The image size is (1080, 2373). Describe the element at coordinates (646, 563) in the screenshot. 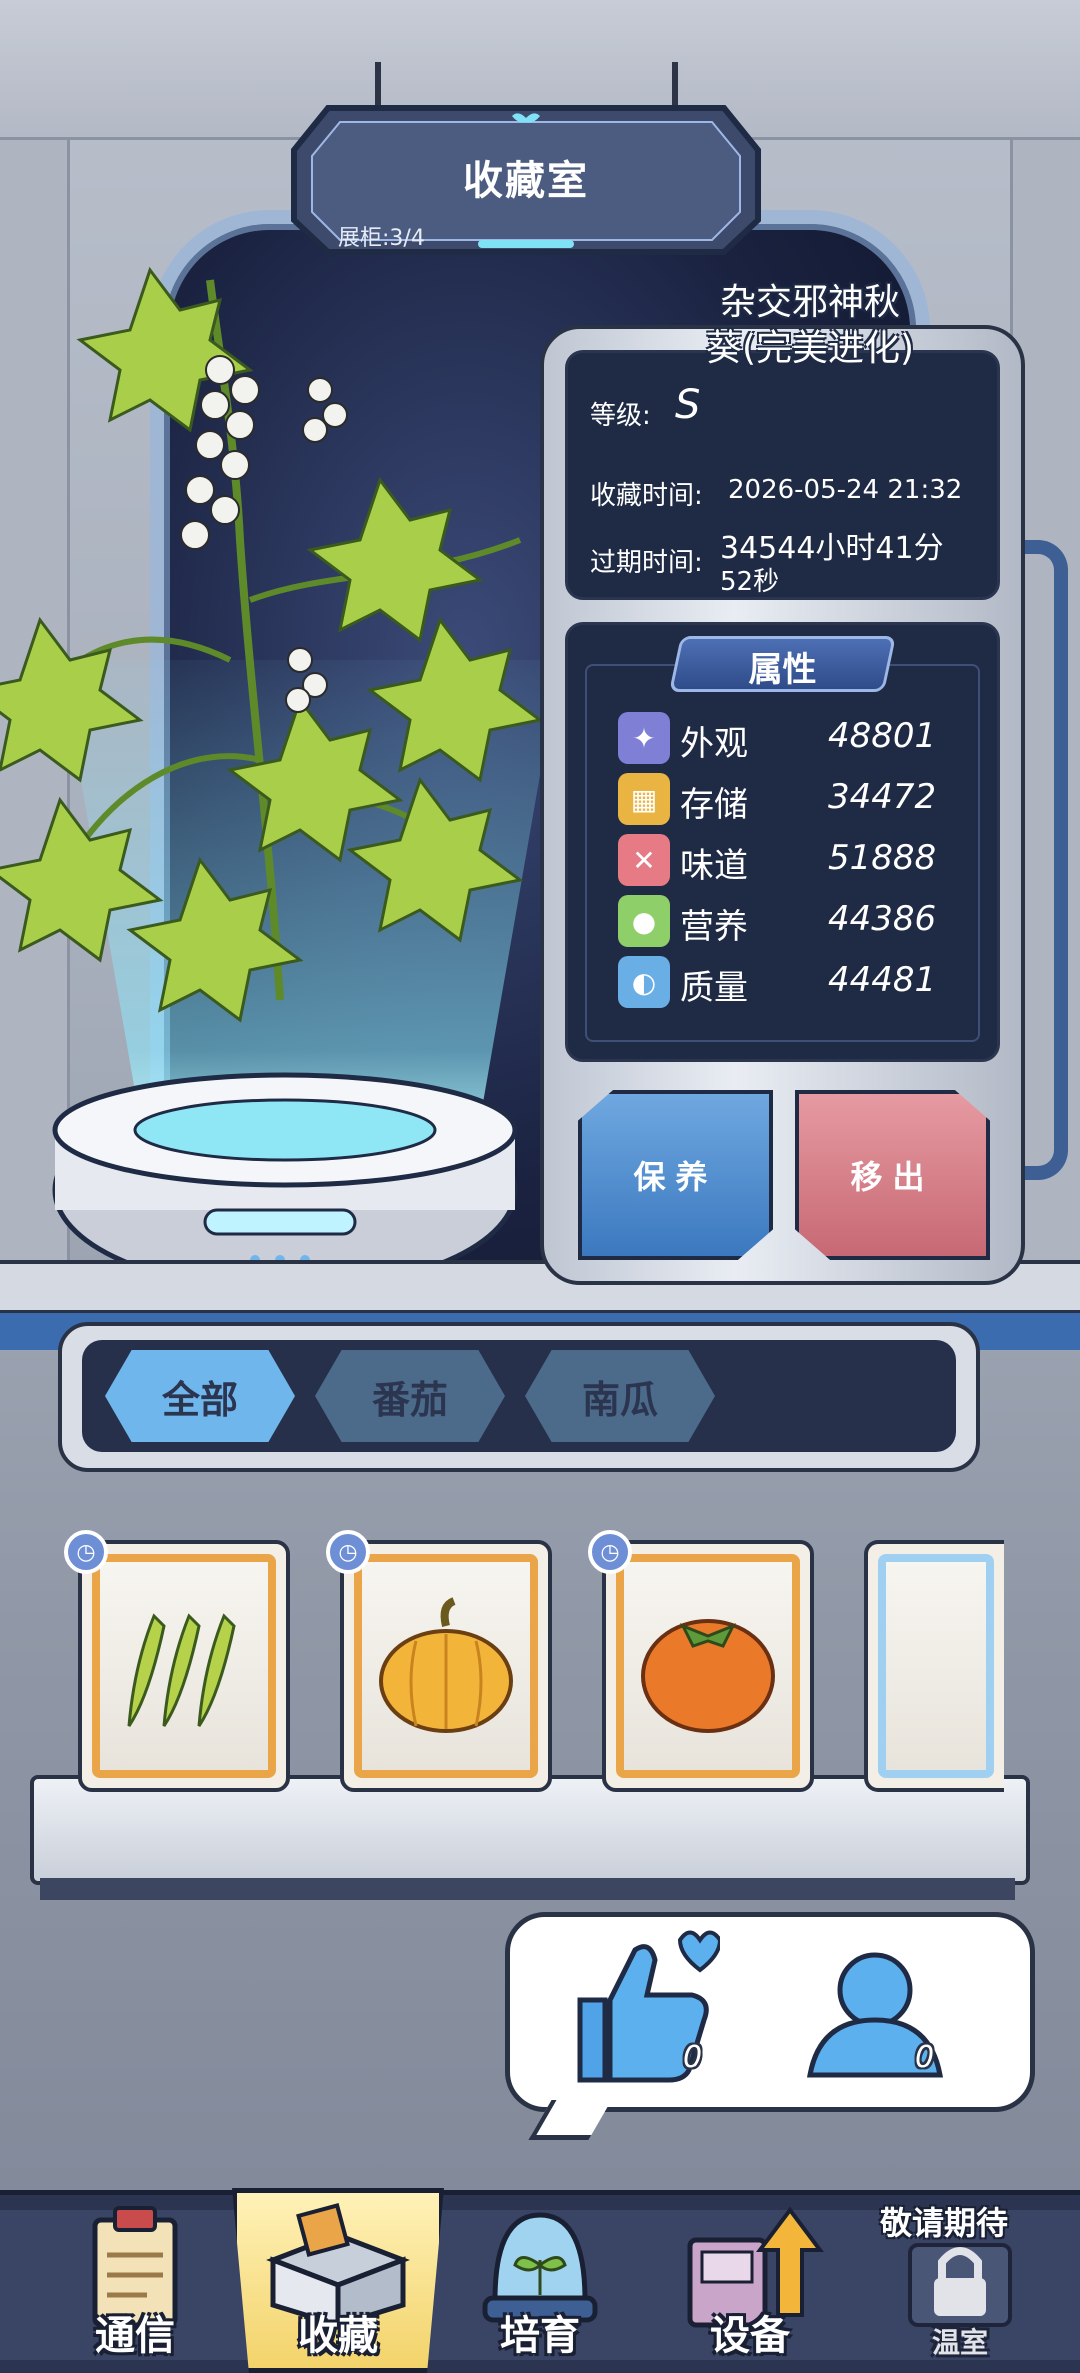

I see `expire-time-label: 过期时间:` at that location.